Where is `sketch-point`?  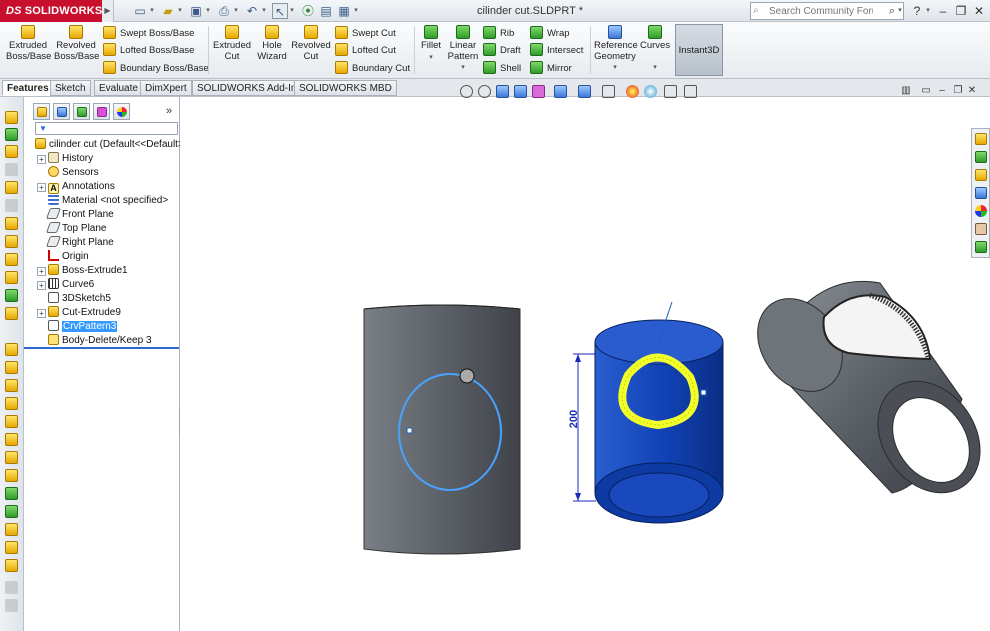 sketch-point is located at coordinates (409, 430).